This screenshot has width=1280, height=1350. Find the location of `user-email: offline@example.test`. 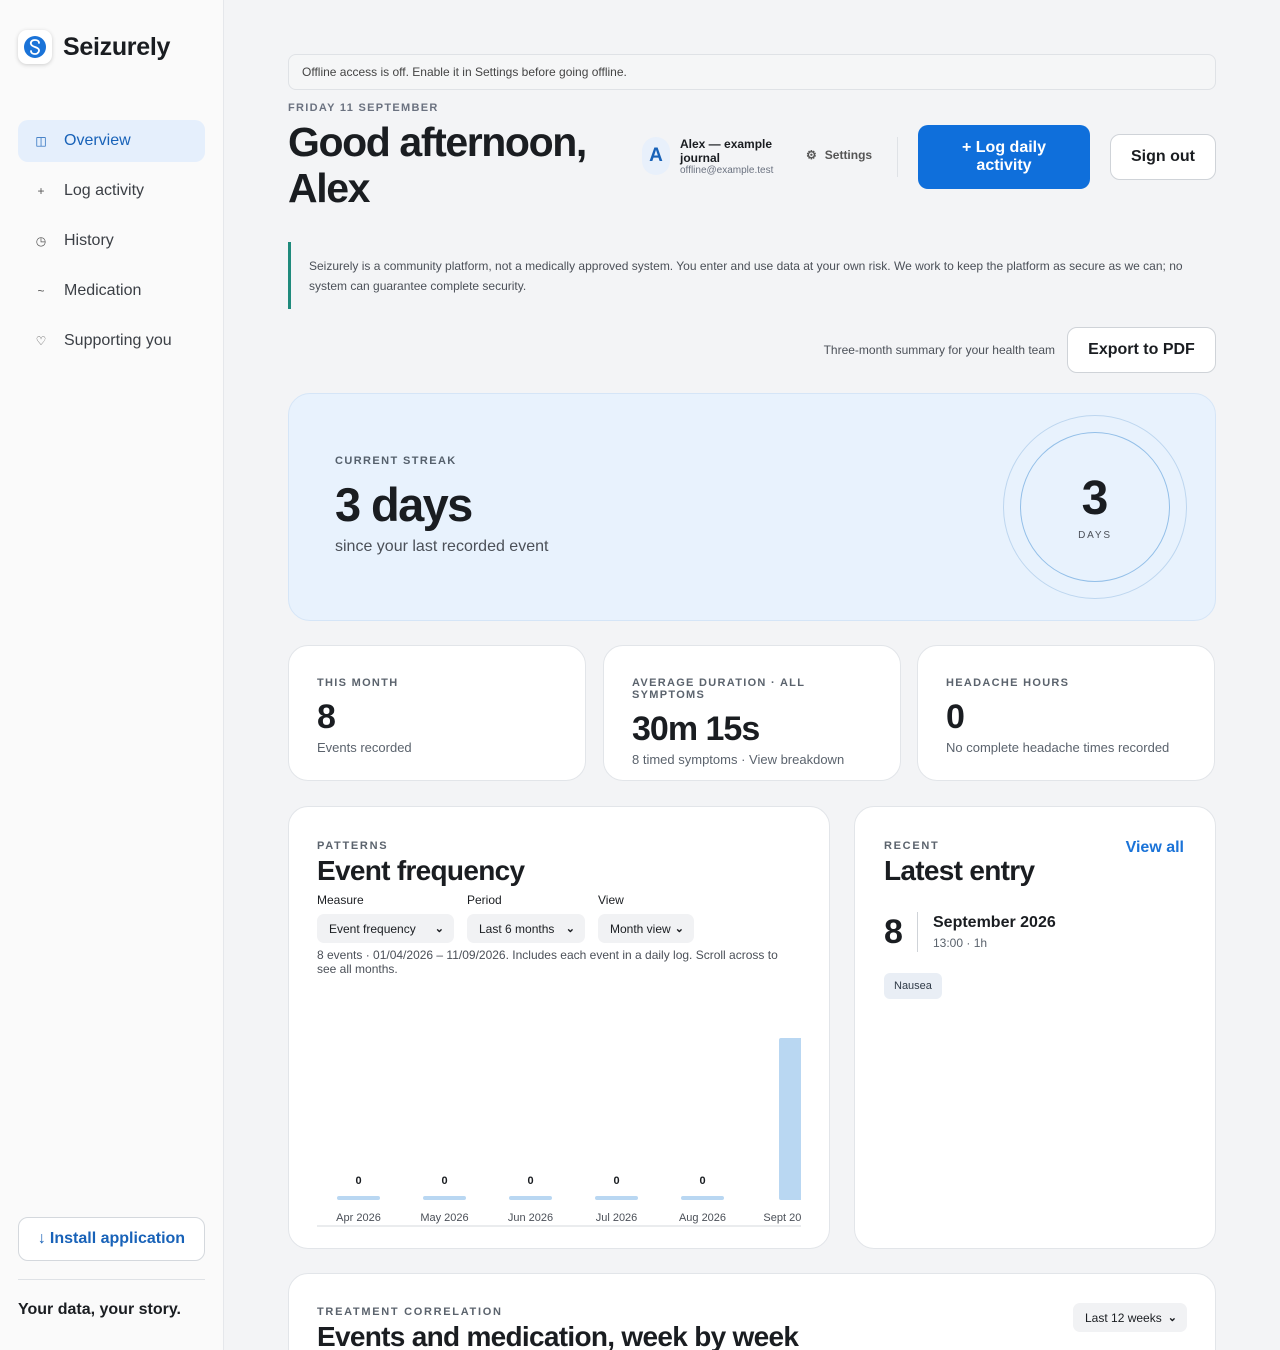

user-email: offline@example.test is located at coordinates (727, 170).